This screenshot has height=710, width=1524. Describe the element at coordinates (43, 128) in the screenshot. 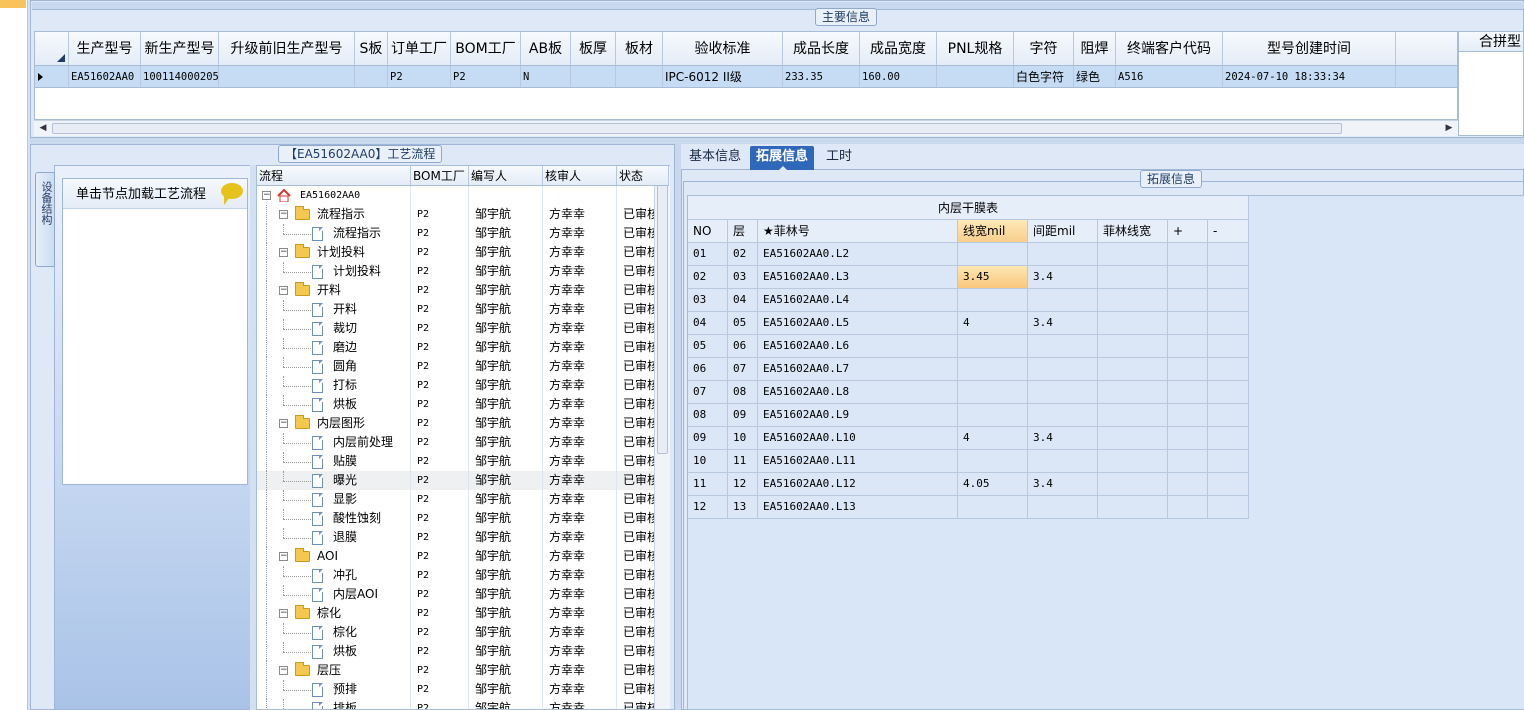

I see `scroll-left-arrow-icon: ◀` at that location.